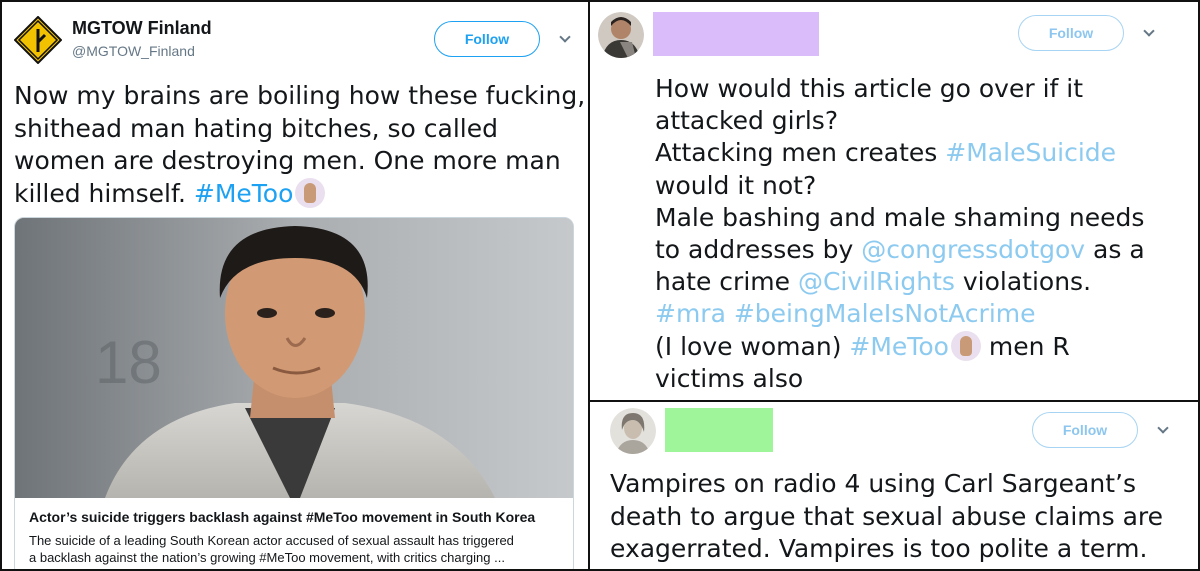  I want to click on tweet-line-text: as a, so click(1115, 250).